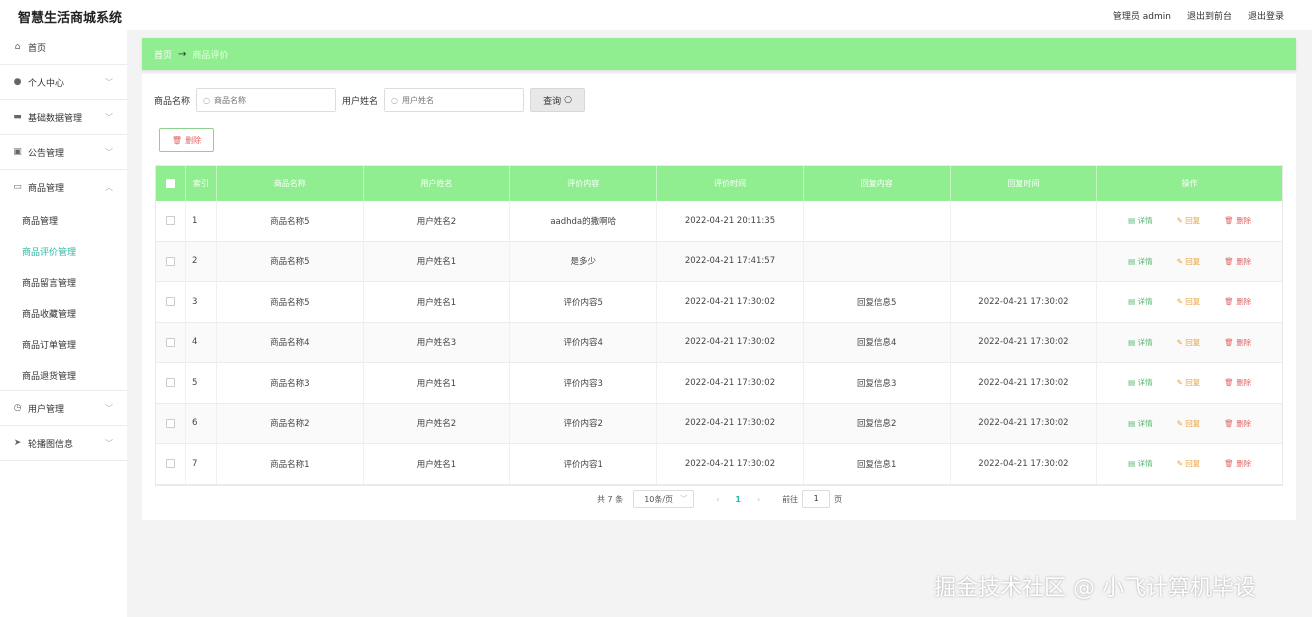  What do you see at coordinates (201, 383) in the screenshot?
I see `cell-index: 5` at bounding box center [201, 383].